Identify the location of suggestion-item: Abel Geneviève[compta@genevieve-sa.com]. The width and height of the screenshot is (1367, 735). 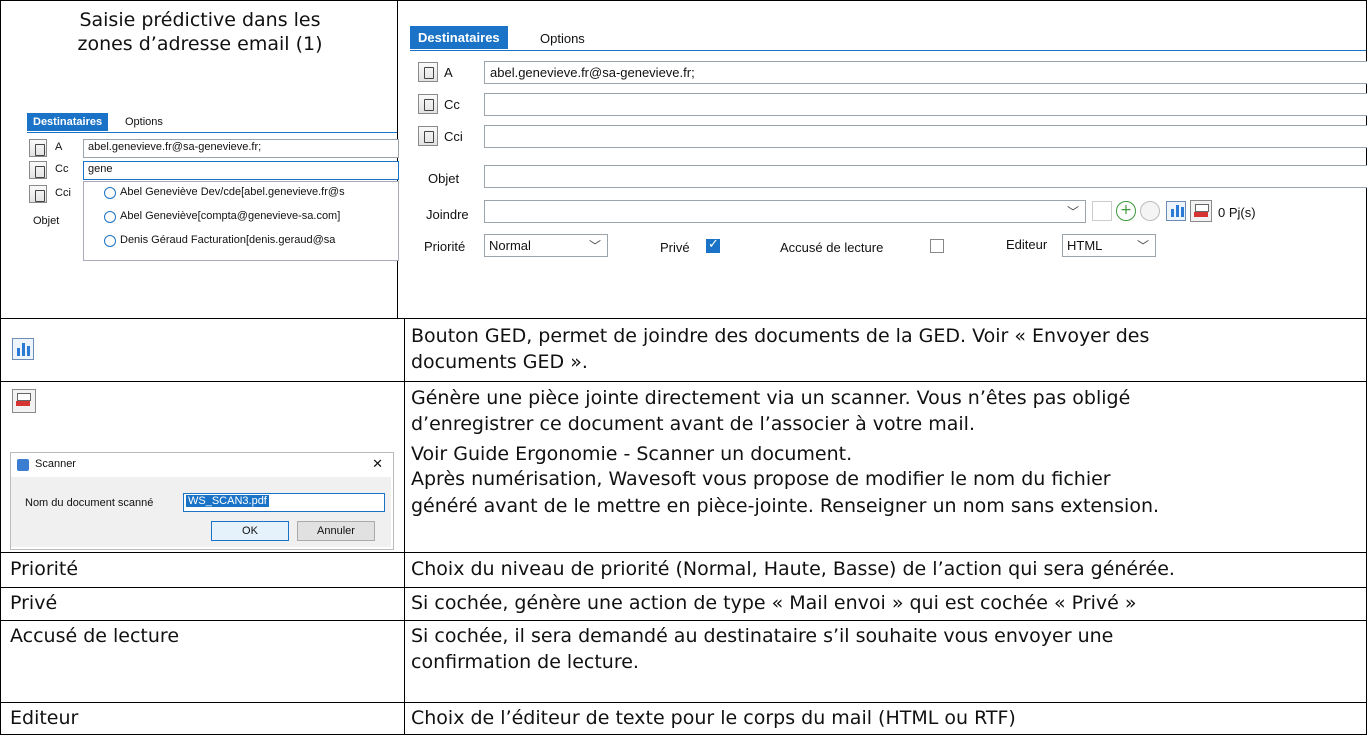
(251, 218).